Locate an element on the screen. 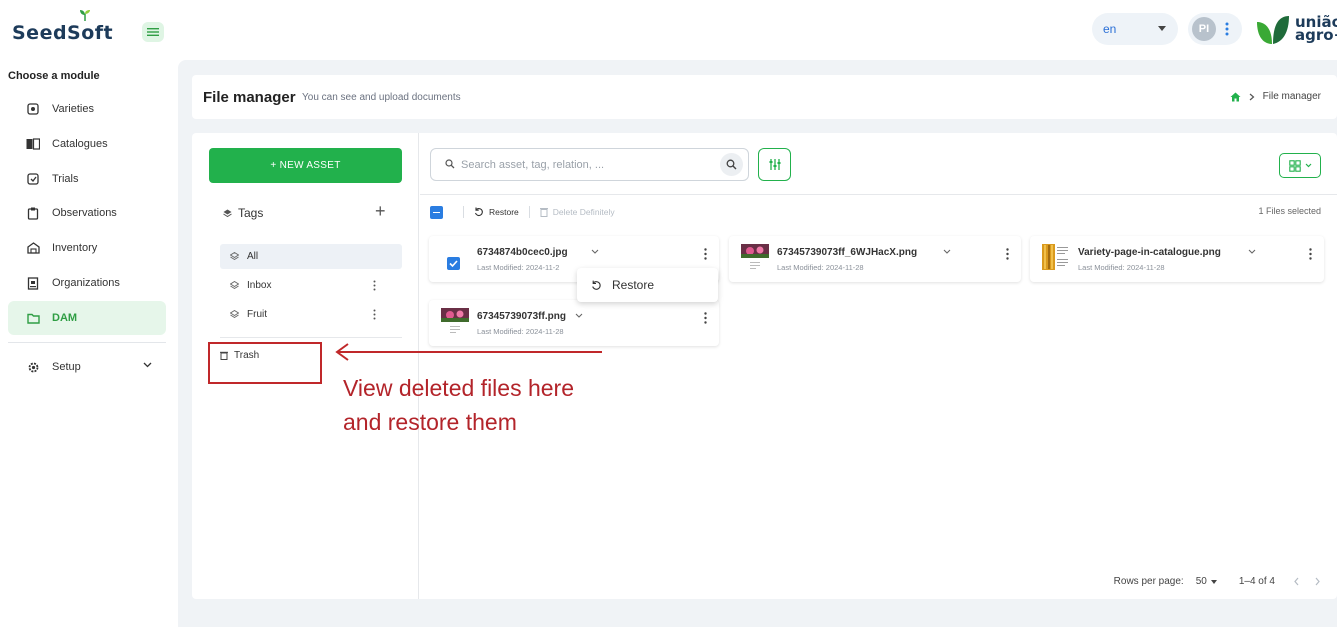  restore-menu-item: Restore is located at coordinates (633, 285).